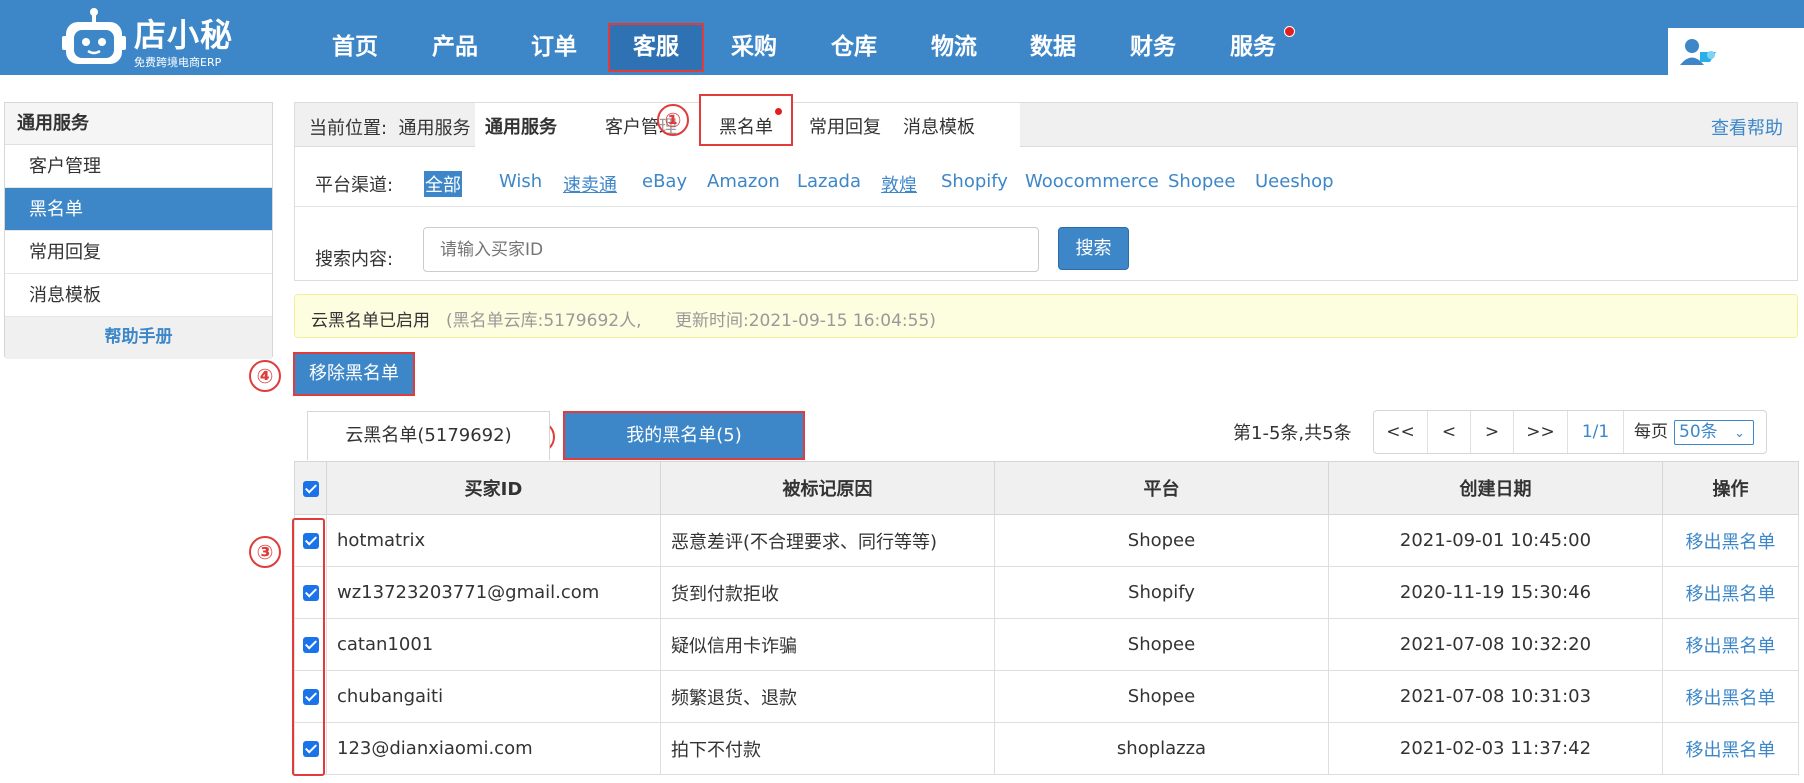 The image size is (1804, 783). What do you see at coordinates (1401, 432) in the screenshot?
I see `page-first-button: <<` at bounding box center [1401, 432].